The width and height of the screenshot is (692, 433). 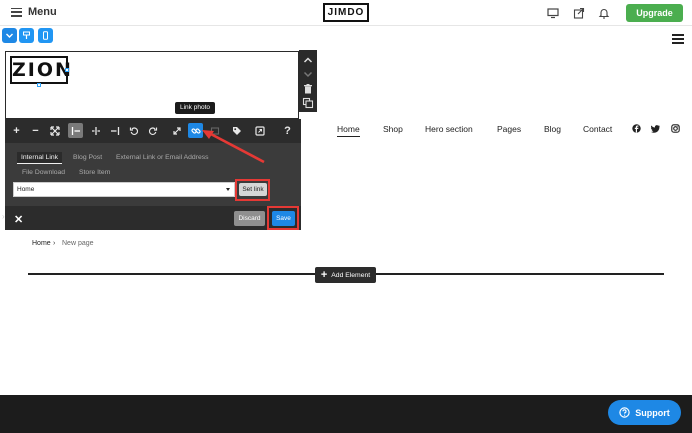 I want to click on chevron-right-icon: ›, so click(x=54, y=243).